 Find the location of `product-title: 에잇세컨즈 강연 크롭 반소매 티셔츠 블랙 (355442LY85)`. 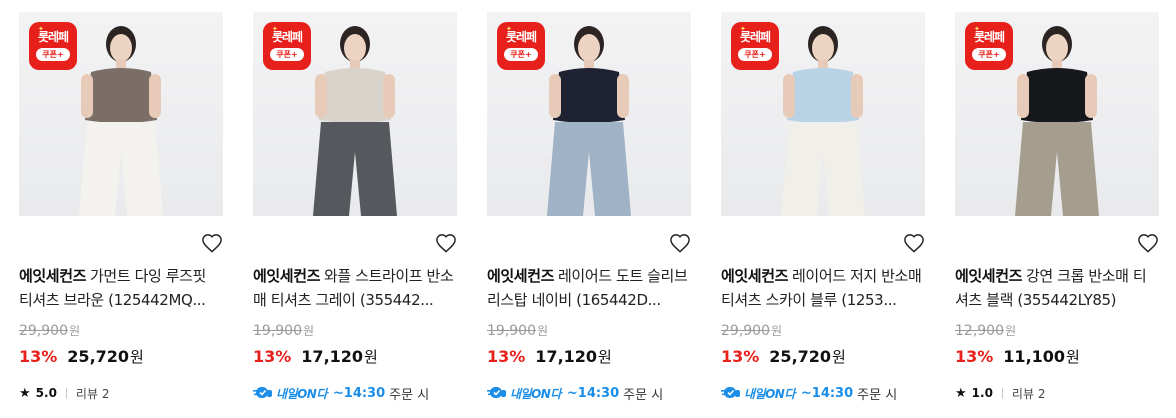

product-title: 에잇세컨즈 강연 크롭 반소매 티셔츠 블랙 (355442LY85) is located at coordinates (1057, 288).